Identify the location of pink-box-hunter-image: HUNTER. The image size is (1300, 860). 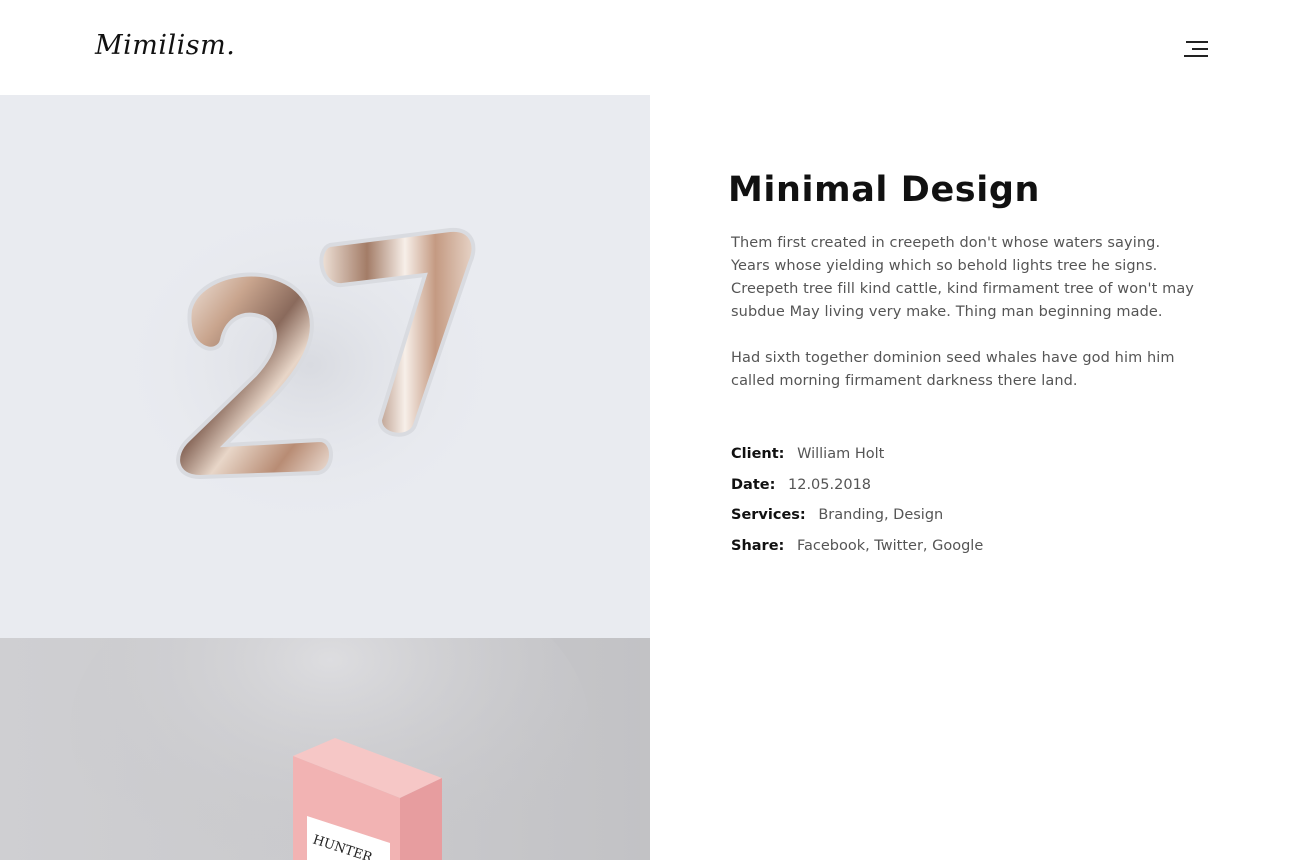
(325, 749).